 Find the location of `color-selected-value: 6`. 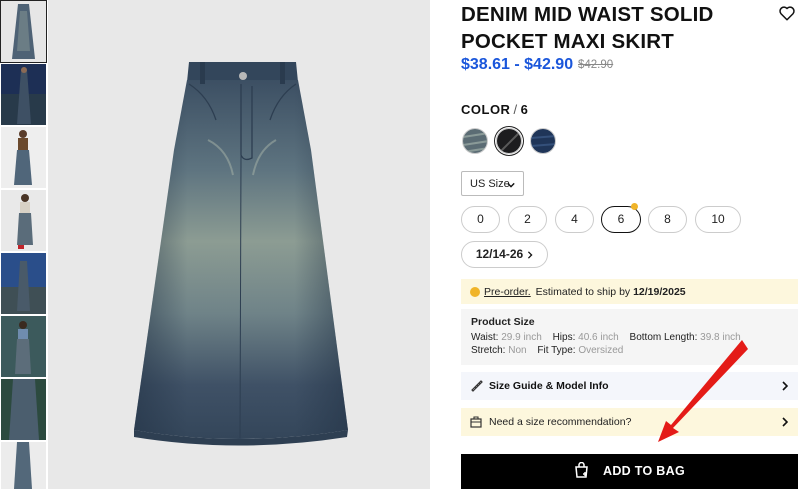

color-selected-value: 6 is located at coordinates (524, 109).